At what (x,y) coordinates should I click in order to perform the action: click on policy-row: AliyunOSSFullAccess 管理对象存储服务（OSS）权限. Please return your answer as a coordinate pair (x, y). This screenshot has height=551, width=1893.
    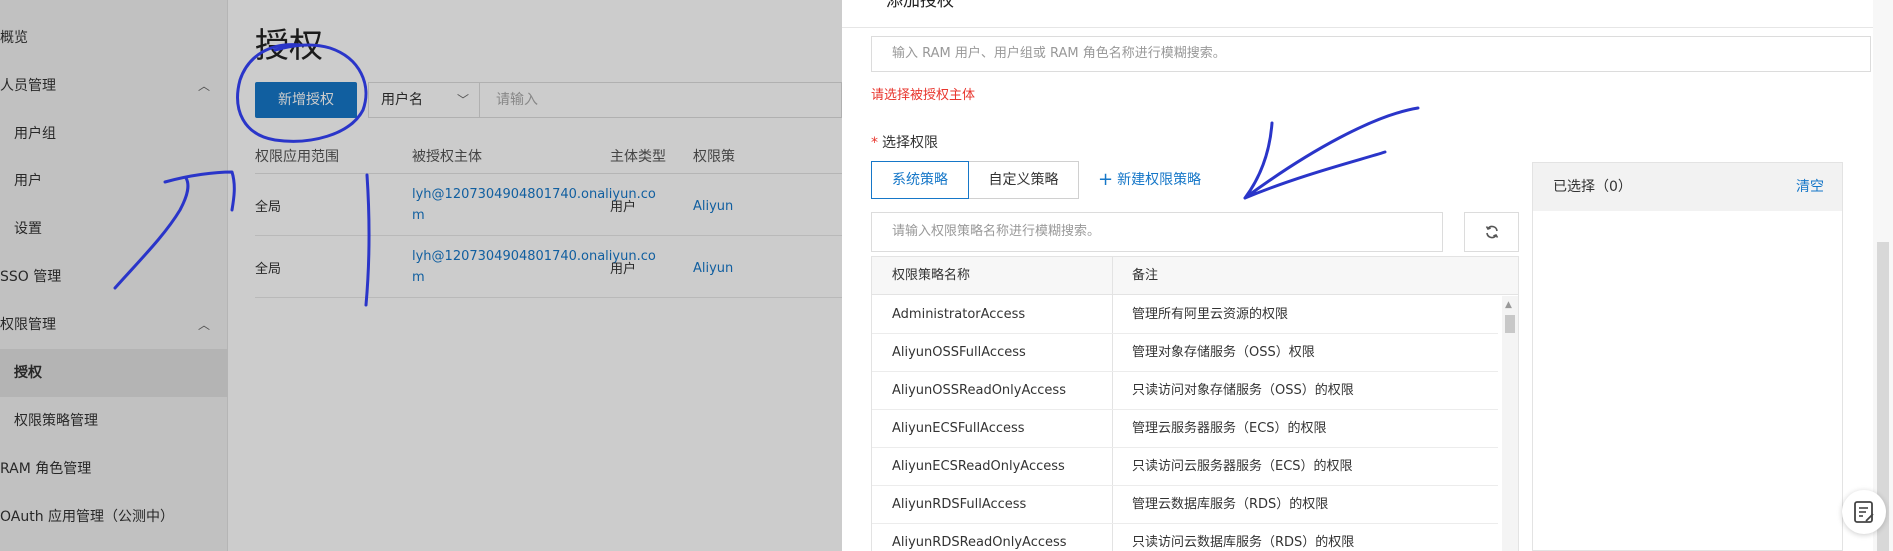
    Looking at the image, I should click on (1185, 353).